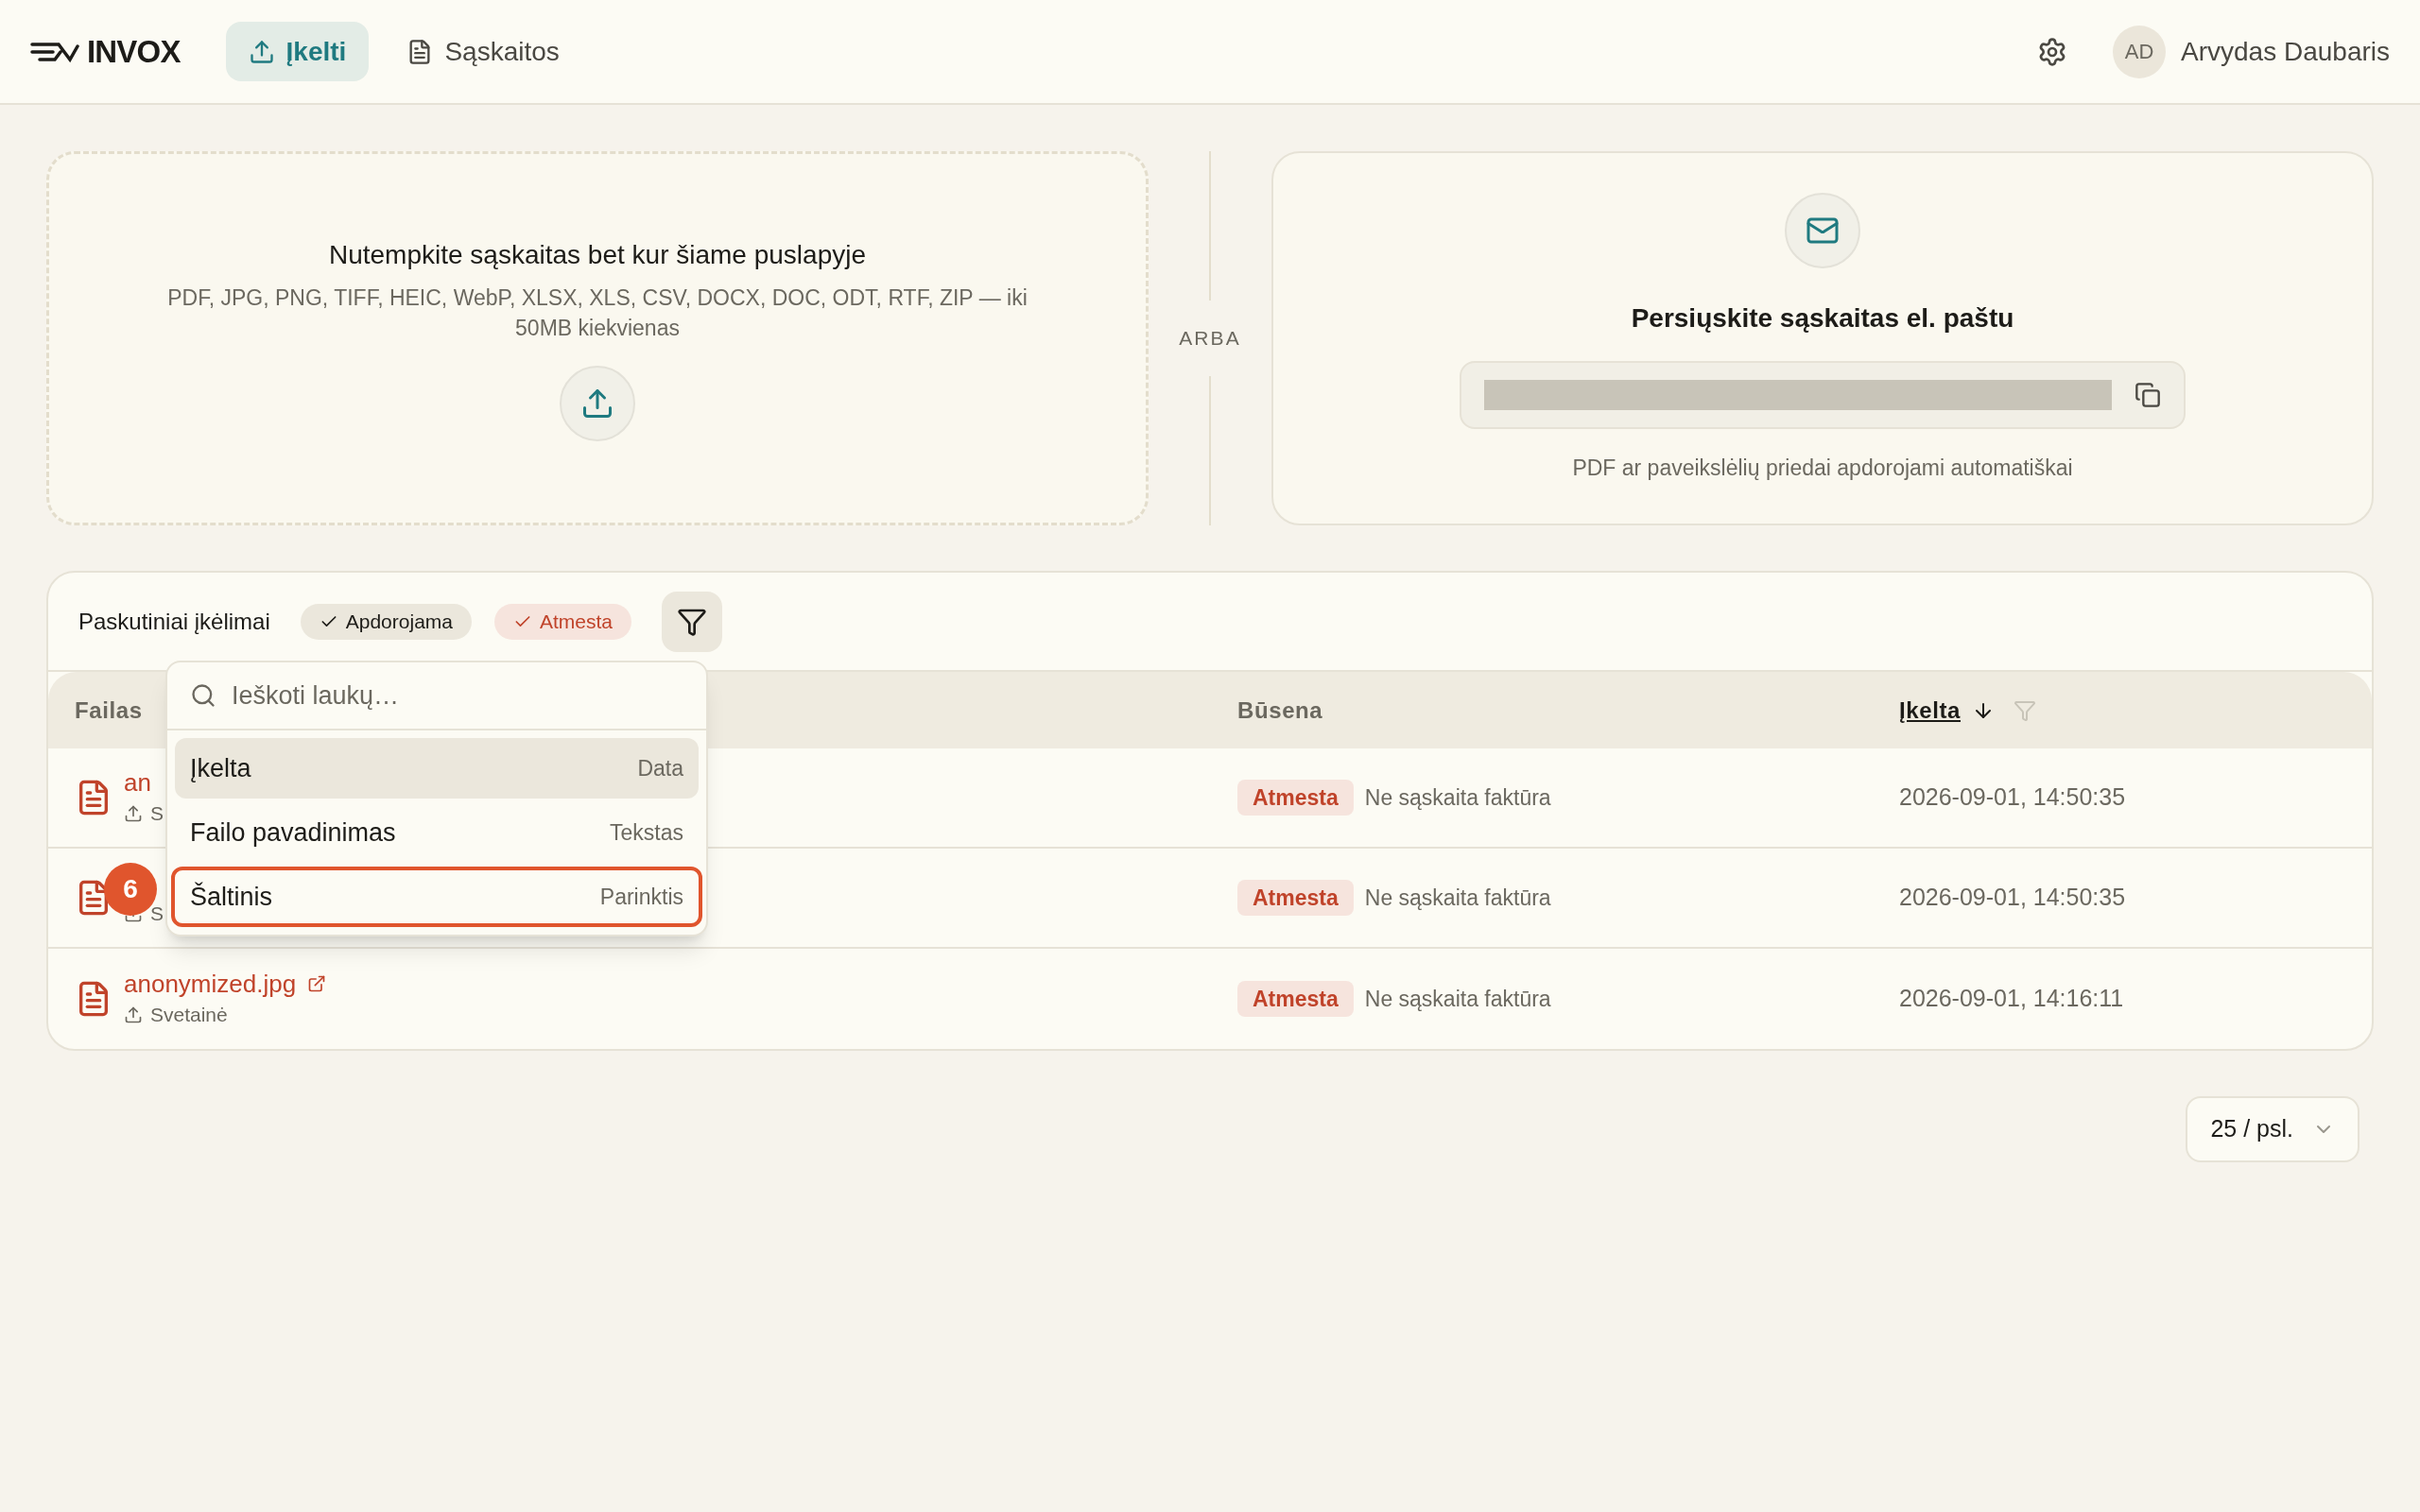 The image size is (2420, 1512). I want to click on email-address-field, so click(1823, 394).